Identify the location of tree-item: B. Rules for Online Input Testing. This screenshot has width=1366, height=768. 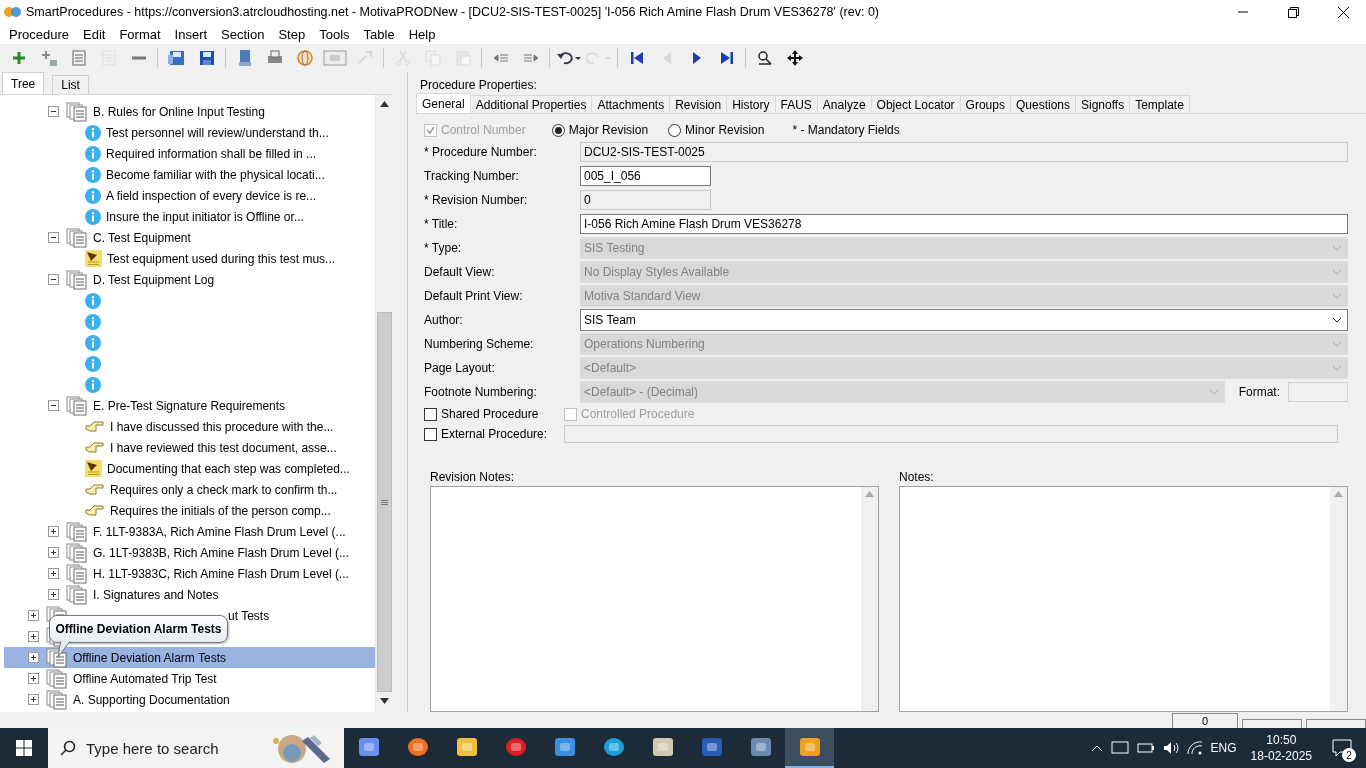
(179, 111).